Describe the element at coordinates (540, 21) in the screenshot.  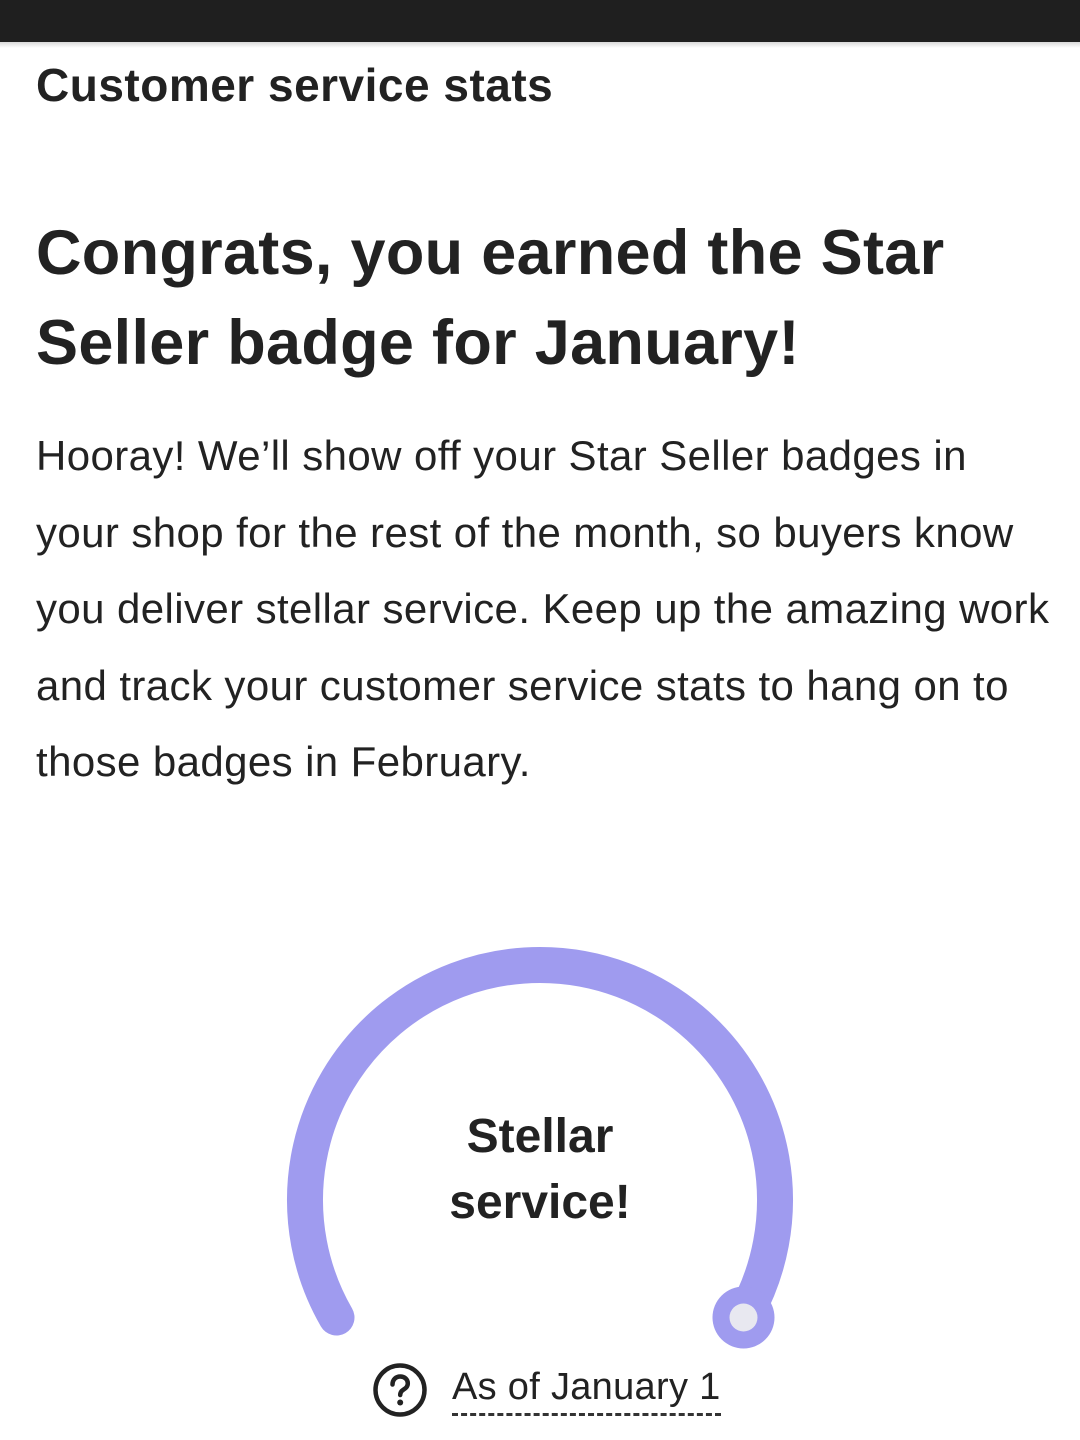
I see `status-bar` at that location.